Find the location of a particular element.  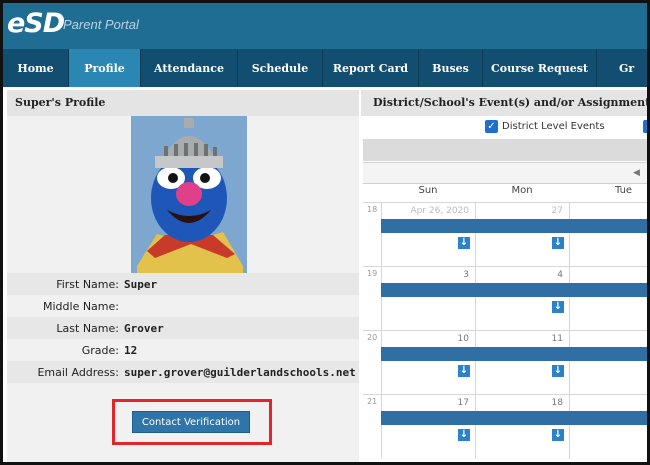

nav-tab-profile: Profile is located at coordinates (105, 68).